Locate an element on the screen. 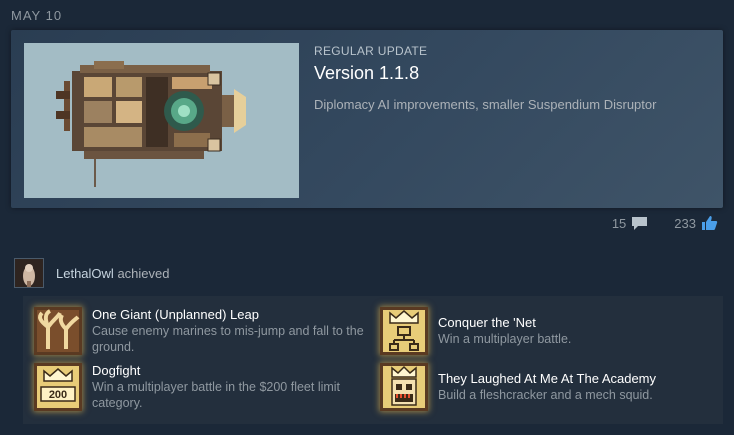  news-stats: 15 233 is located at coordinates (665, 223).